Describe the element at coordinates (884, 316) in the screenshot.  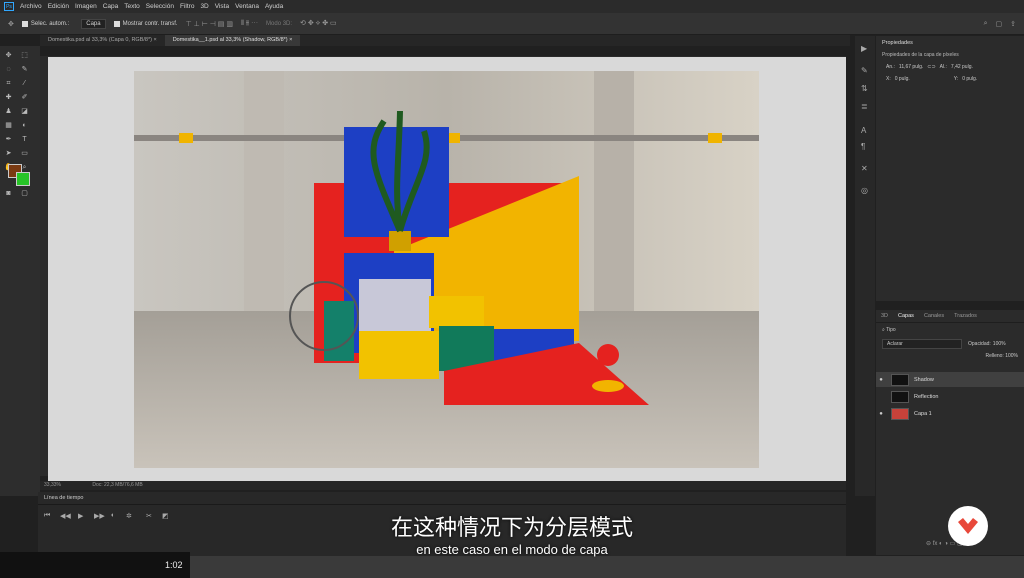
I see `tab-3d: 3D` at that location.